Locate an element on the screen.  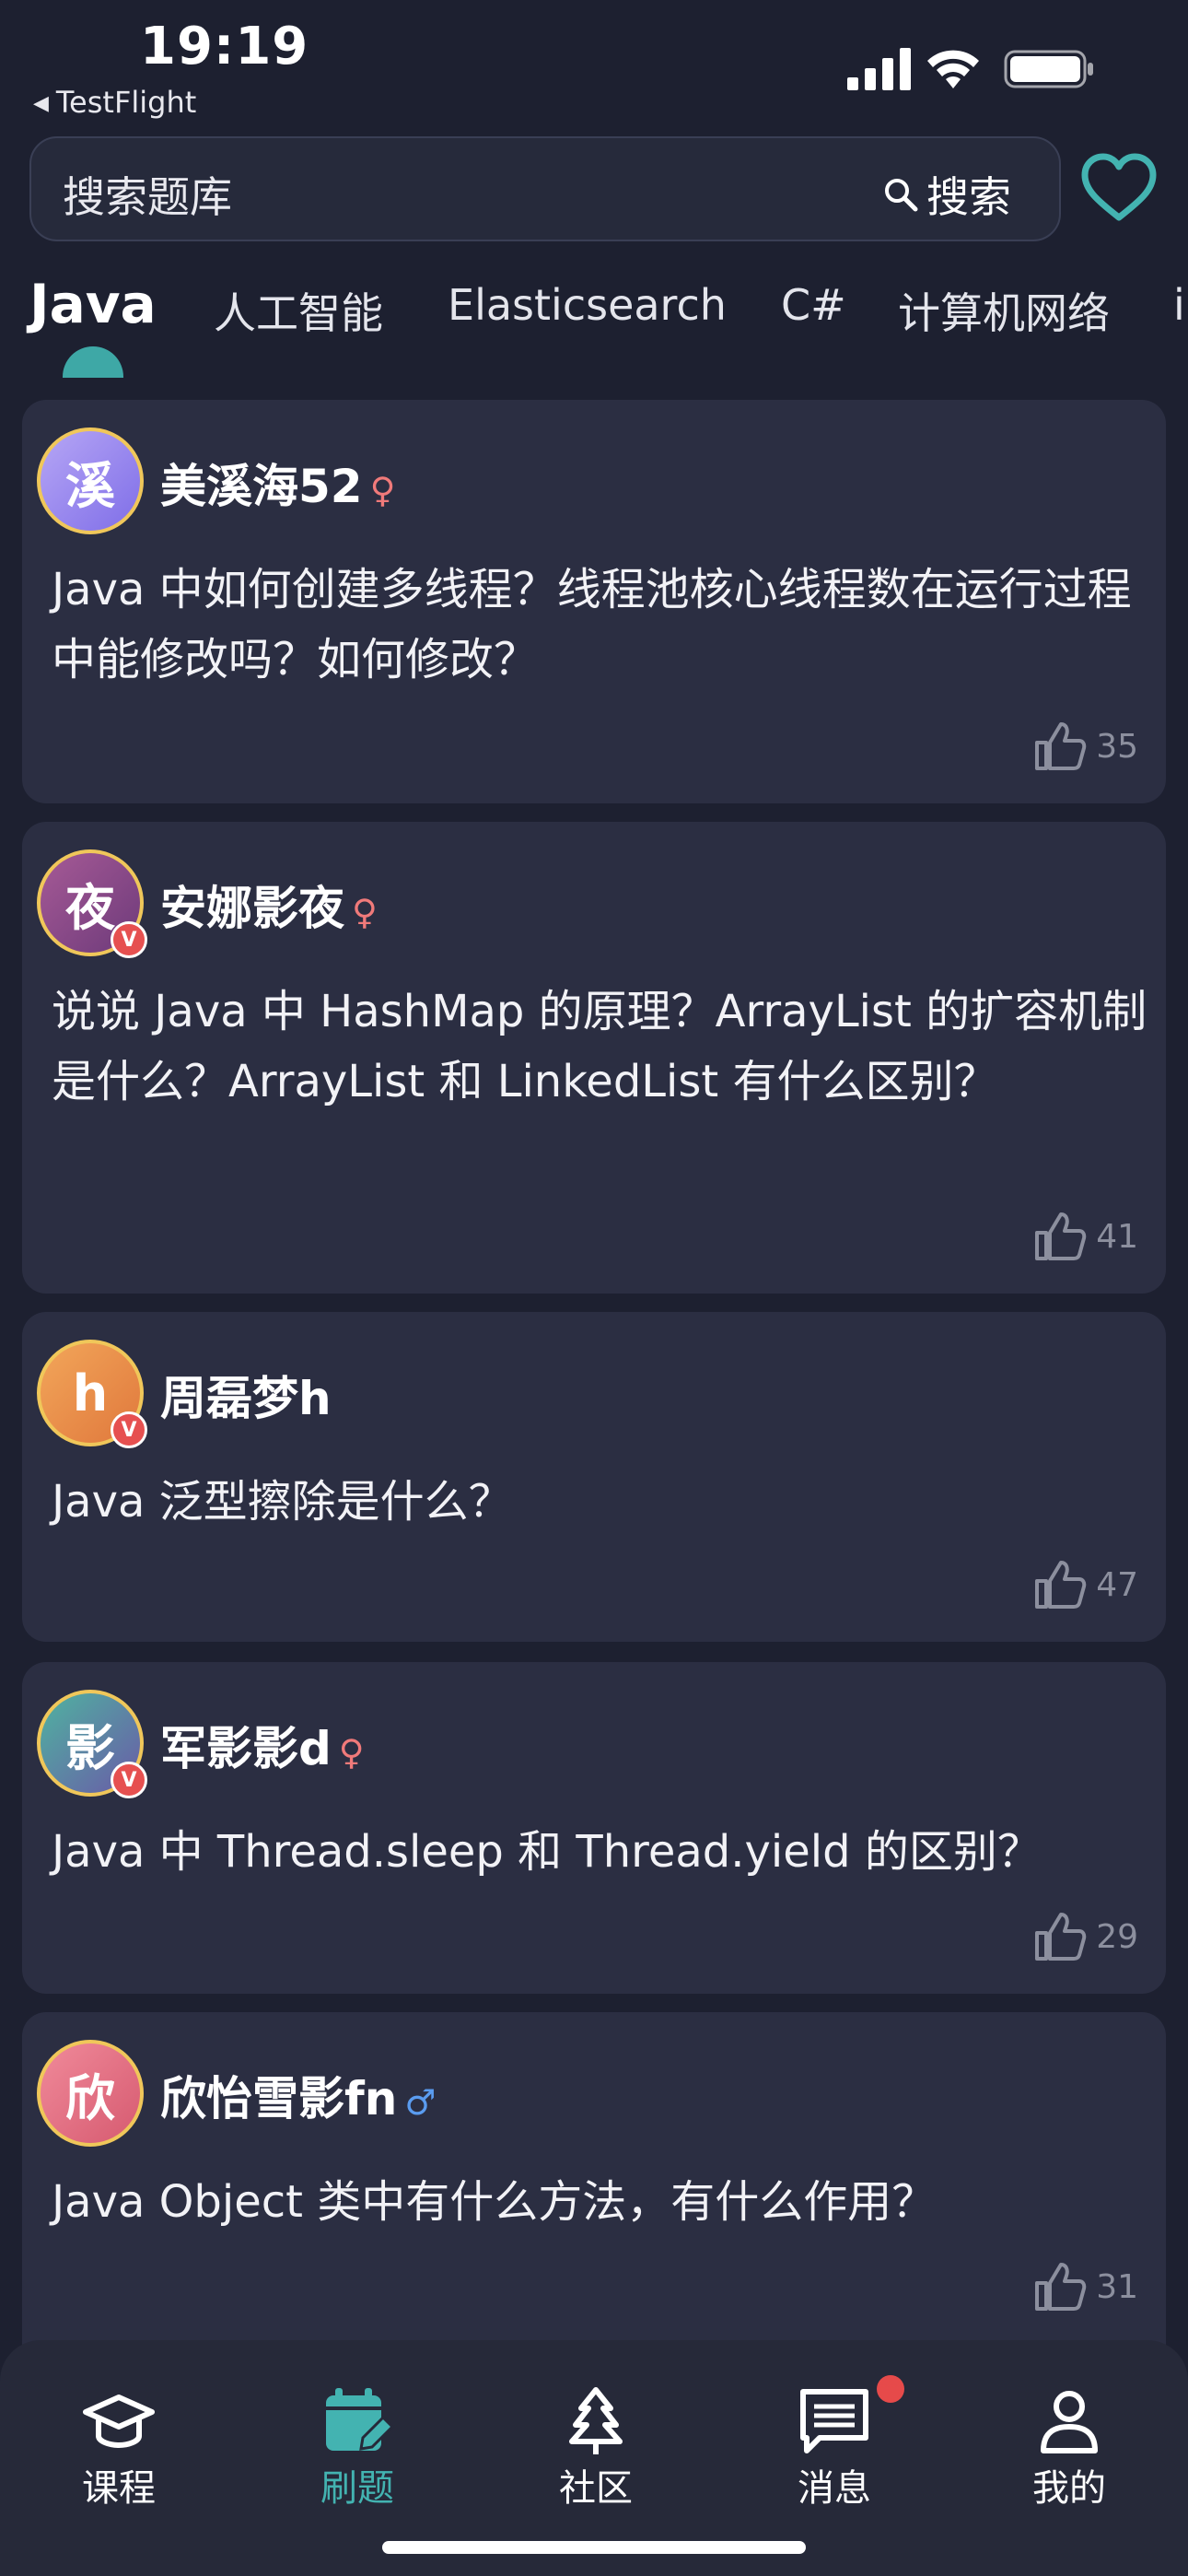
like-button: 31 is located at coordinates (1085, 2287).